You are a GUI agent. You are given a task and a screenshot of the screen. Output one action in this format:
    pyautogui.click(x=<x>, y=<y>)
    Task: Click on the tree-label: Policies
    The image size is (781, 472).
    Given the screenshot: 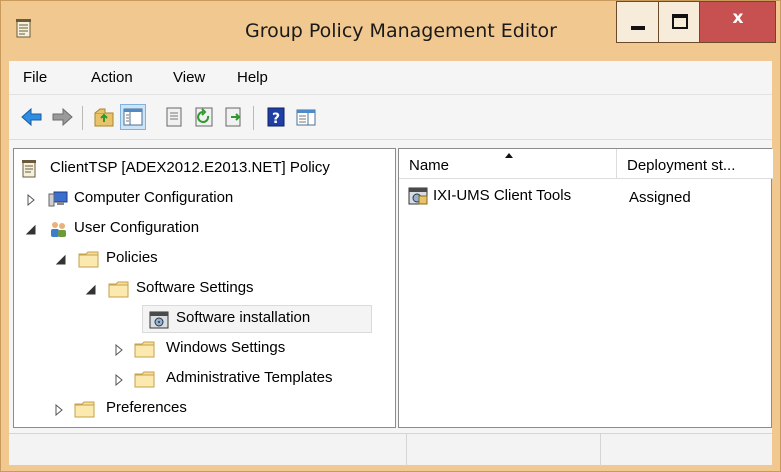 What is the action you would take?
    pyautogui.click(x=132, y=257)
    